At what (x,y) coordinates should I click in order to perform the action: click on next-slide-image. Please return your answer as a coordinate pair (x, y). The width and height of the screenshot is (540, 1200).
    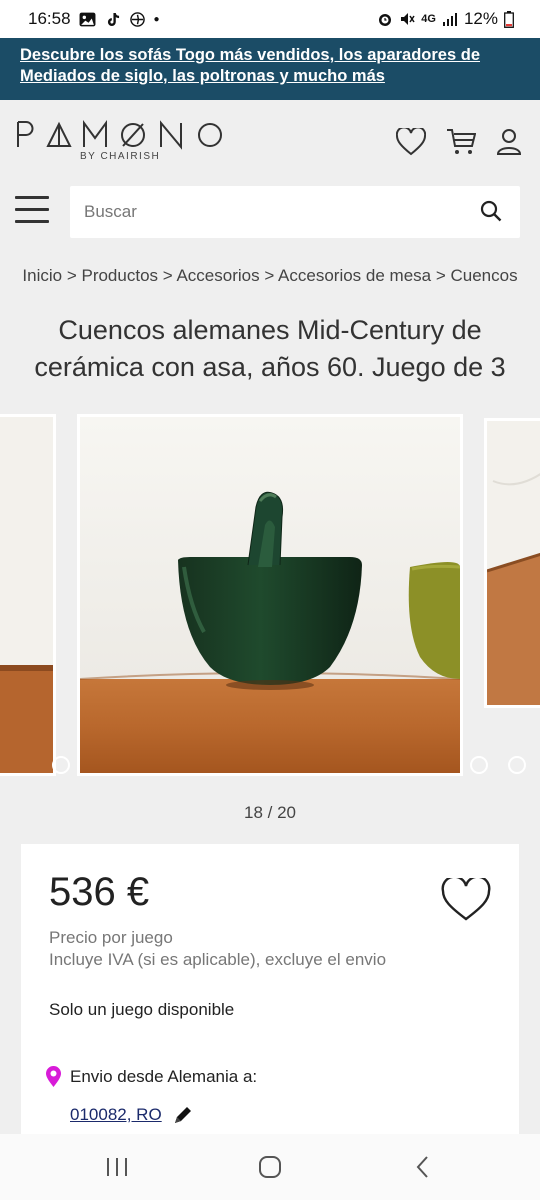
    Looking at the image, I should click on (512, 563).